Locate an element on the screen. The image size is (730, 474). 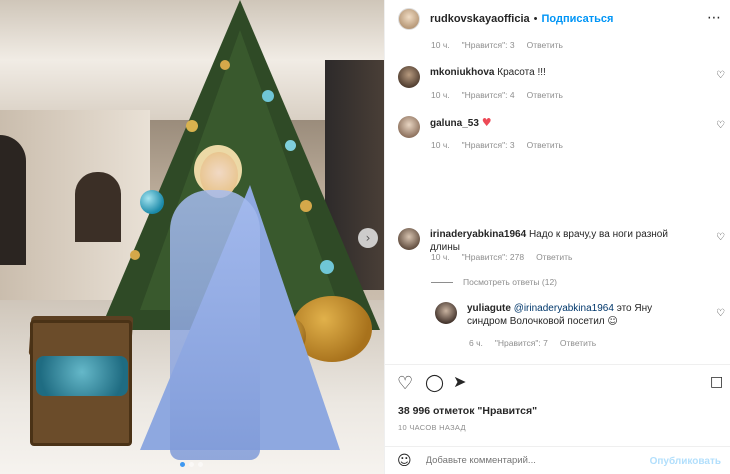
view-replies-button: Посмотреть ответы (12) is located at coordinates (494, 282).